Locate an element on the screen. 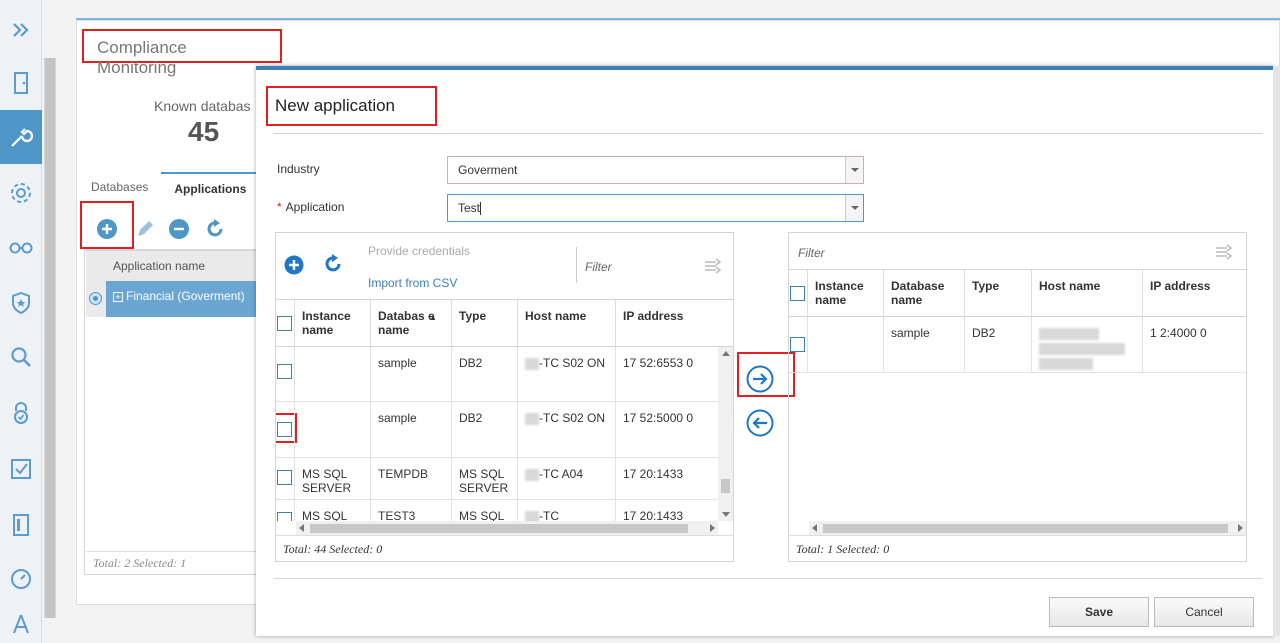 Image resolution: width=1280 pixels, height=643 pixels. right-grid-footer: Total: 1 Selected: 0 is located at coordinates (1017, 548).